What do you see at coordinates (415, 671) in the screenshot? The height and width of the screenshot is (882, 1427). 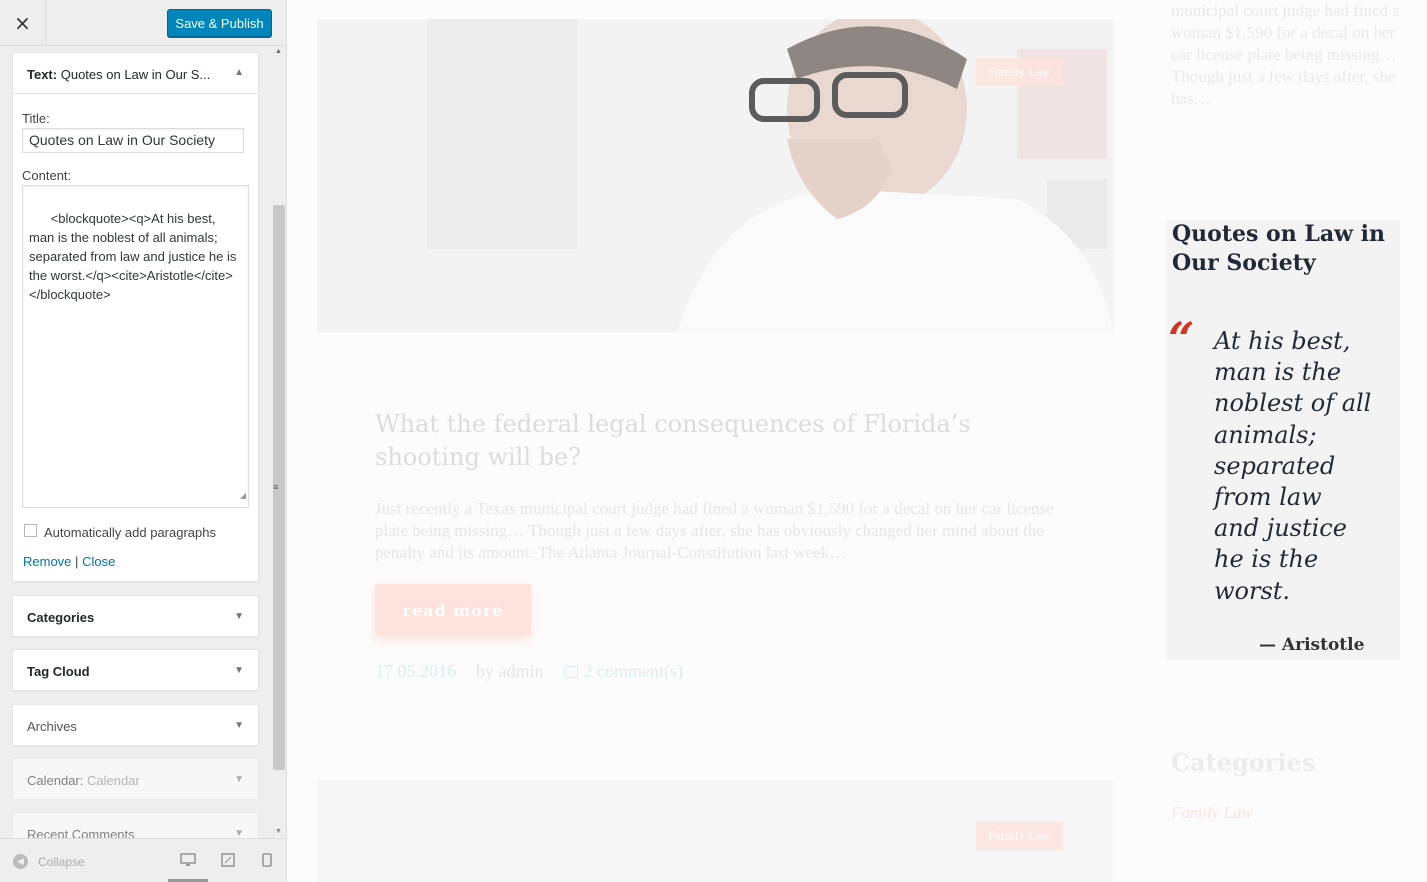 I see `post-date: 17.05.2016` at bounding box center [415, 671].